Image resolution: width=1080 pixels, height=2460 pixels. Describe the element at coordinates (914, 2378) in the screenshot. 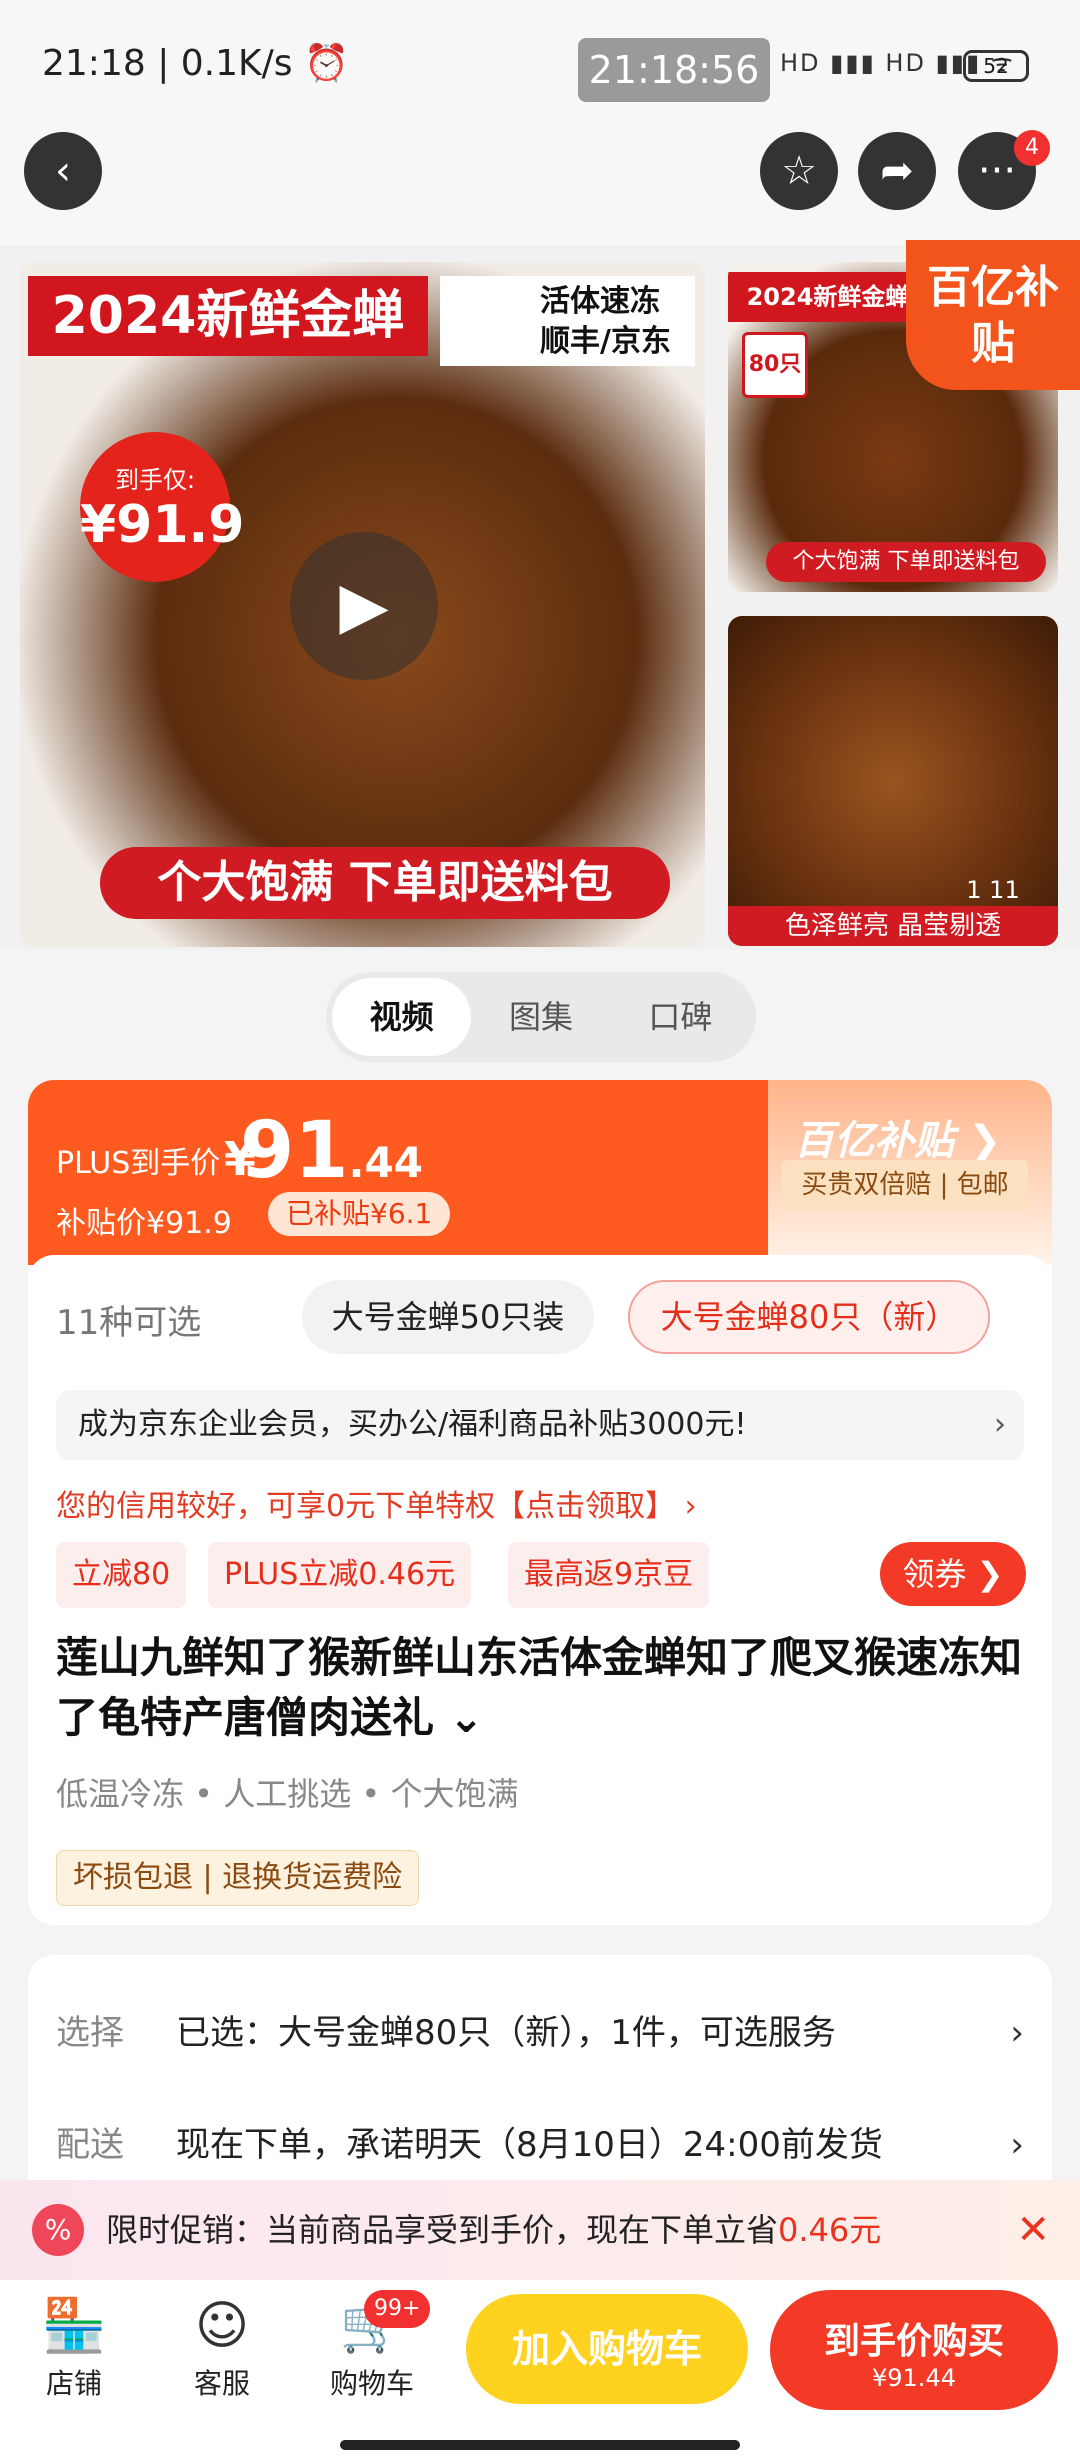

I see `buy-price: ¥91.44` at that location.